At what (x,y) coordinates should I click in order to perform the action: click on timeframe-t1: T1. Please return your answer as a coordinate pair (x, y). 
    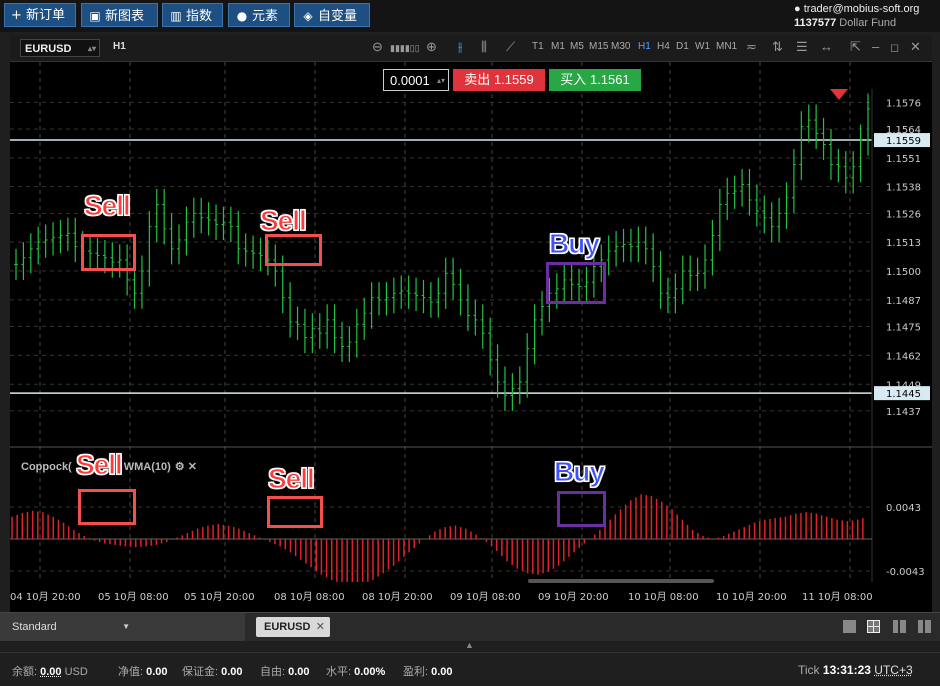
    Looking at the image, I should click on (538, 46).